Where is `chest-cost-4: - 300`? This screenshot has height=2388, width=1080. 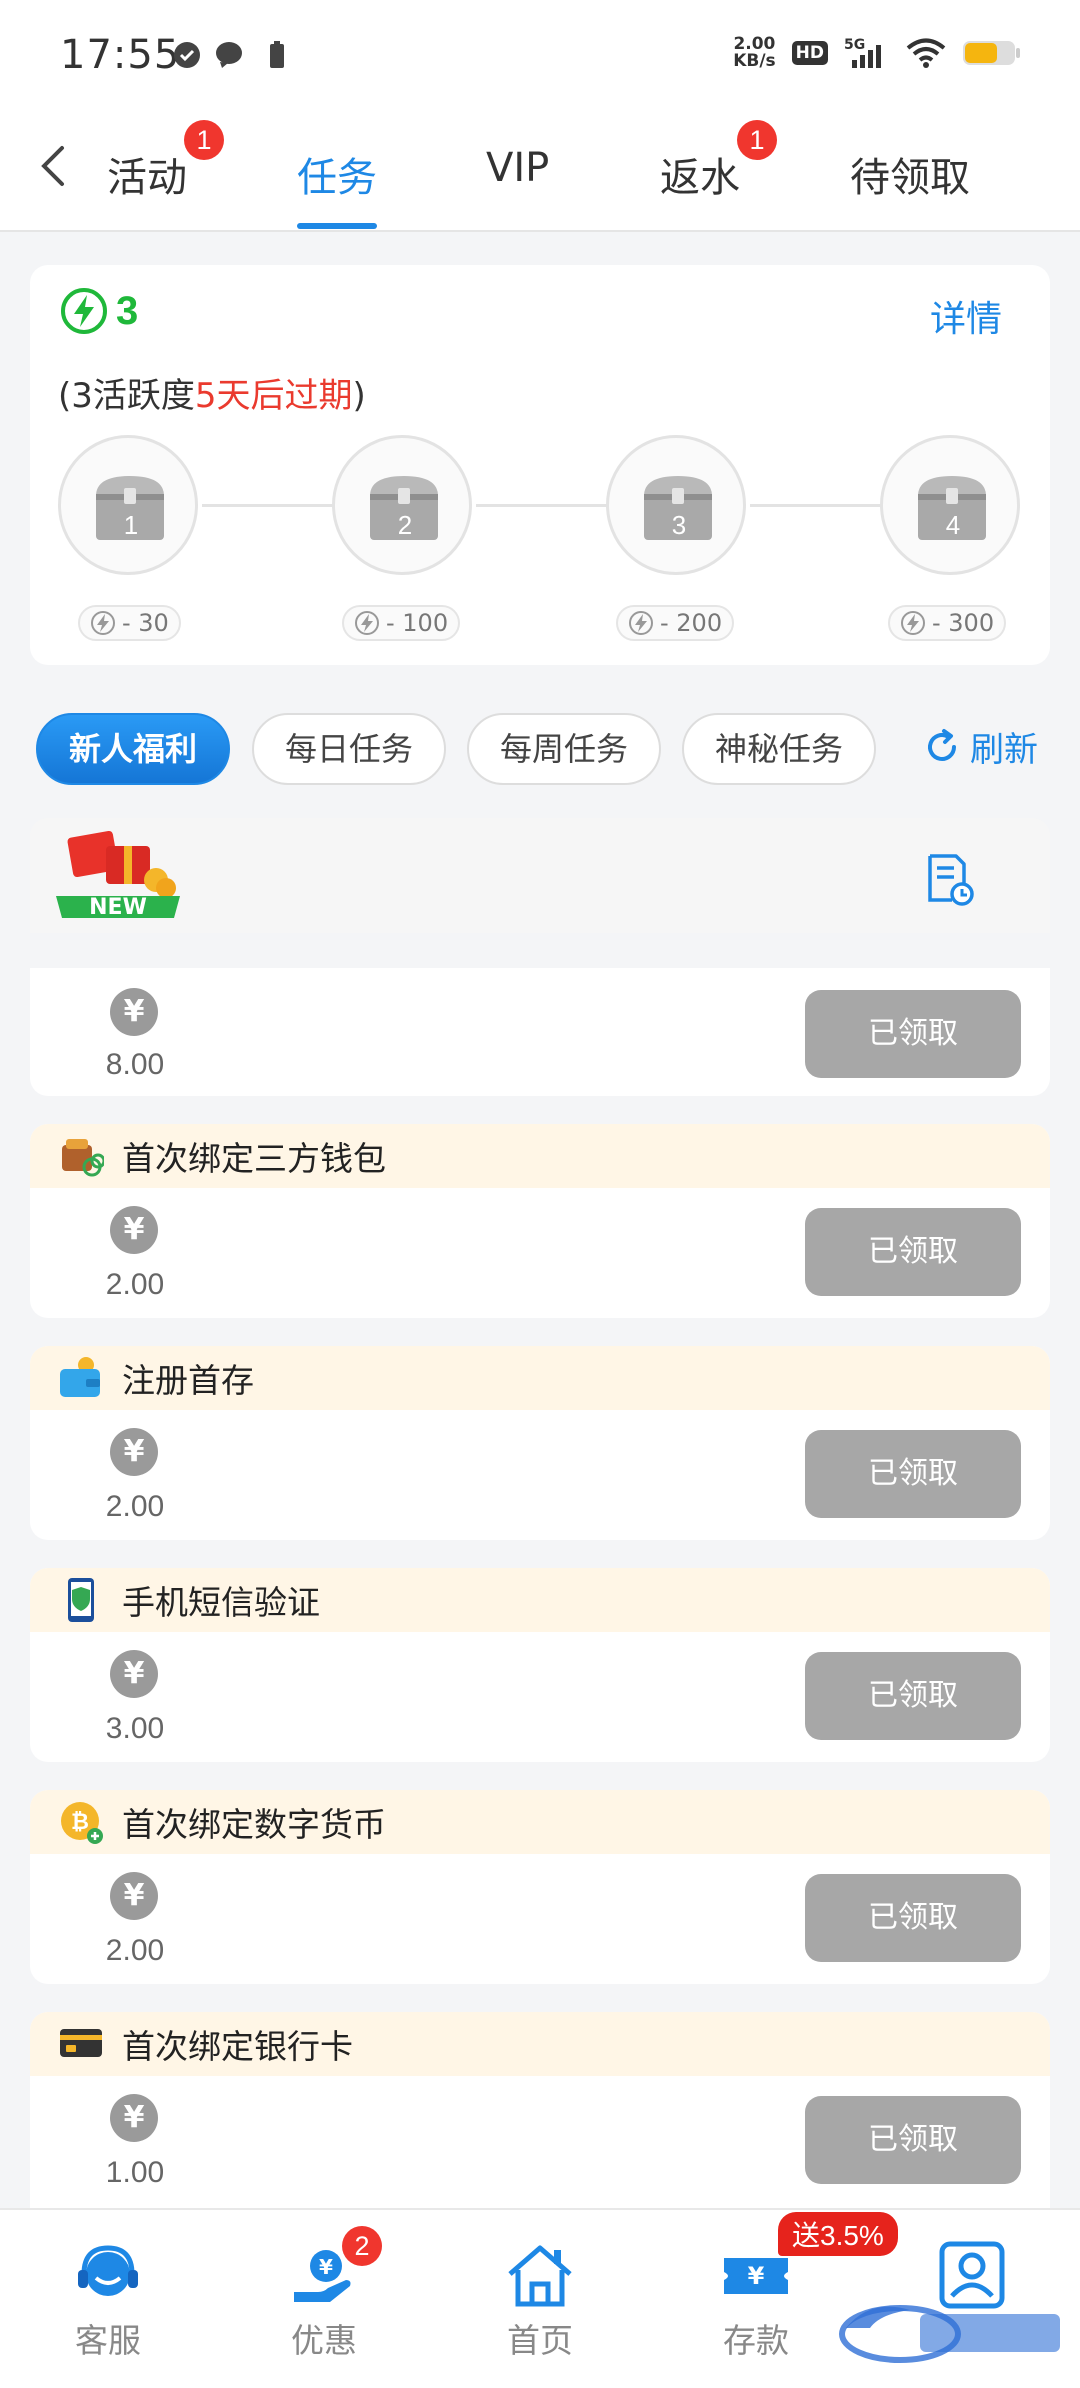
chest-cost-4: - 300 is located at coordinates (947, 623).